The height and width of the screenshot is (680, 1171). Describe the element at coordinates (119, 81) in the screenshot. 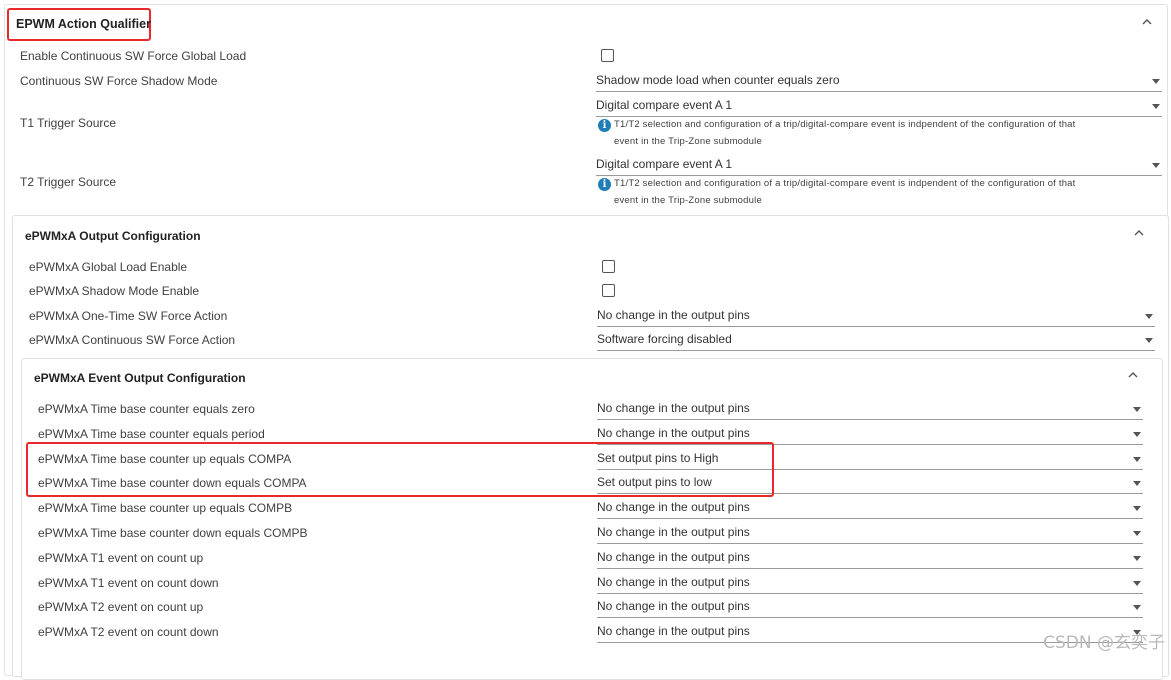

I see `shadow-mode-label: Continuous SW Force Shadow Mode` at that location.